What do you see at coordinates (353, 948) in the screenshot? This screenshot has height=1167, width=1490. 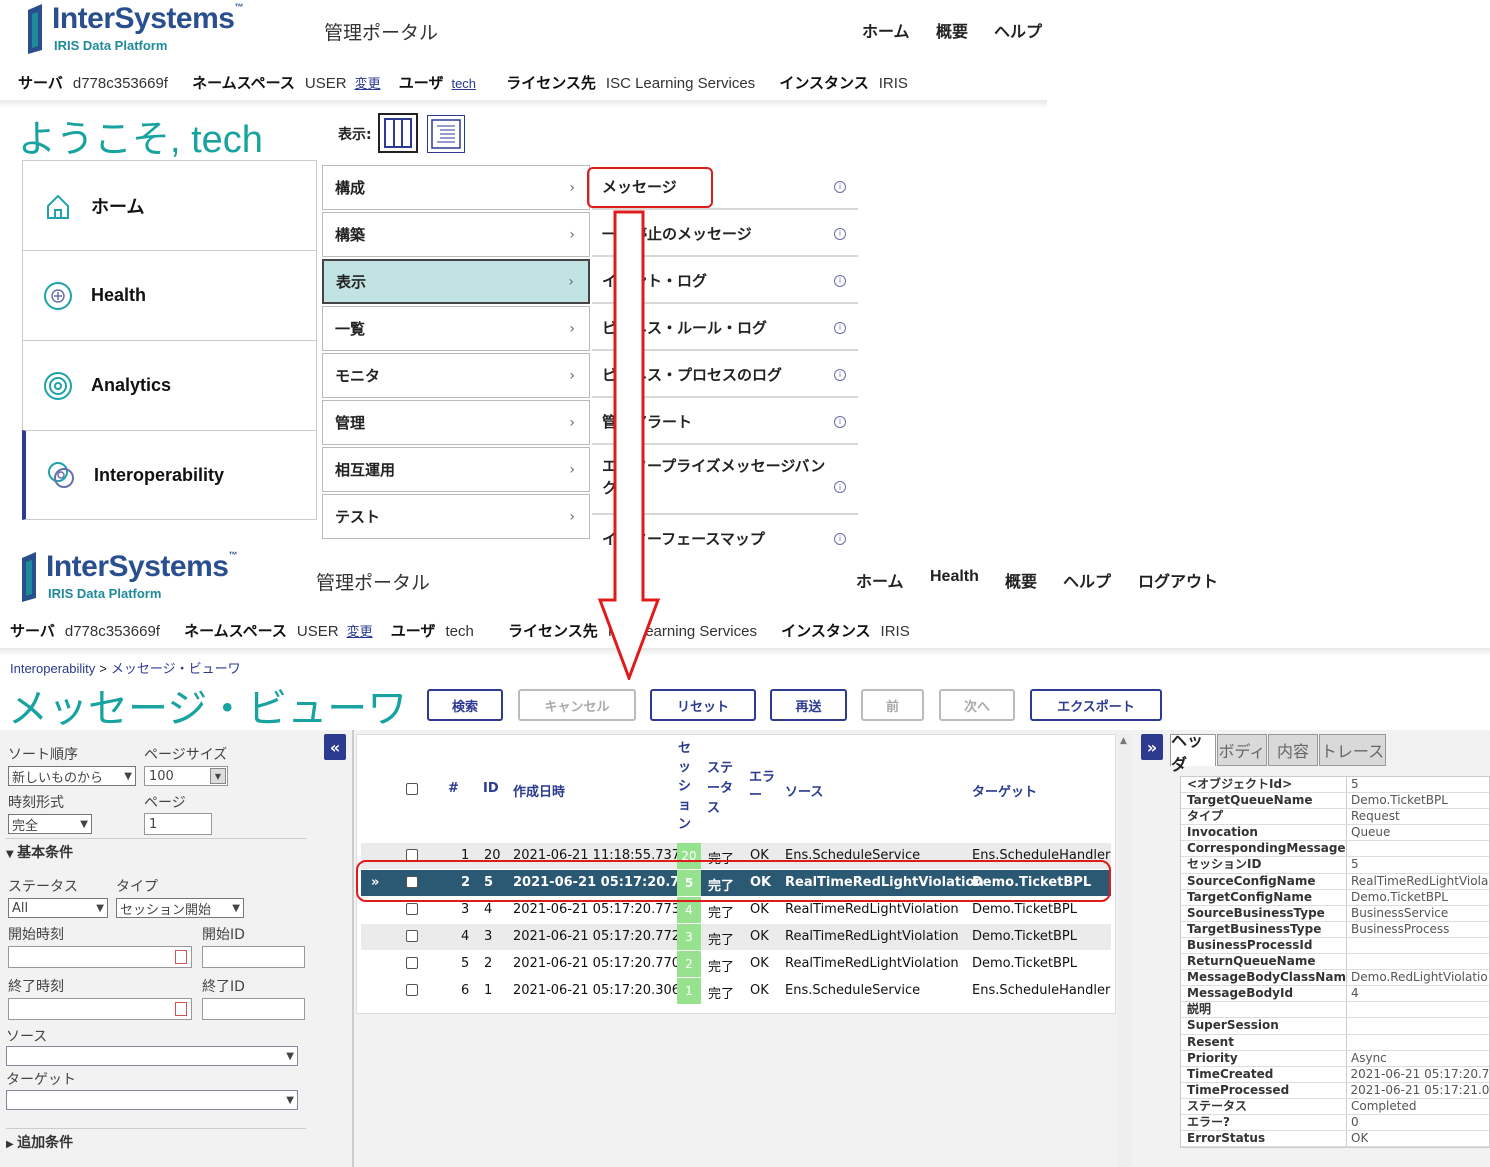 I see `panel-splitter` at bounding box center [353, 948].